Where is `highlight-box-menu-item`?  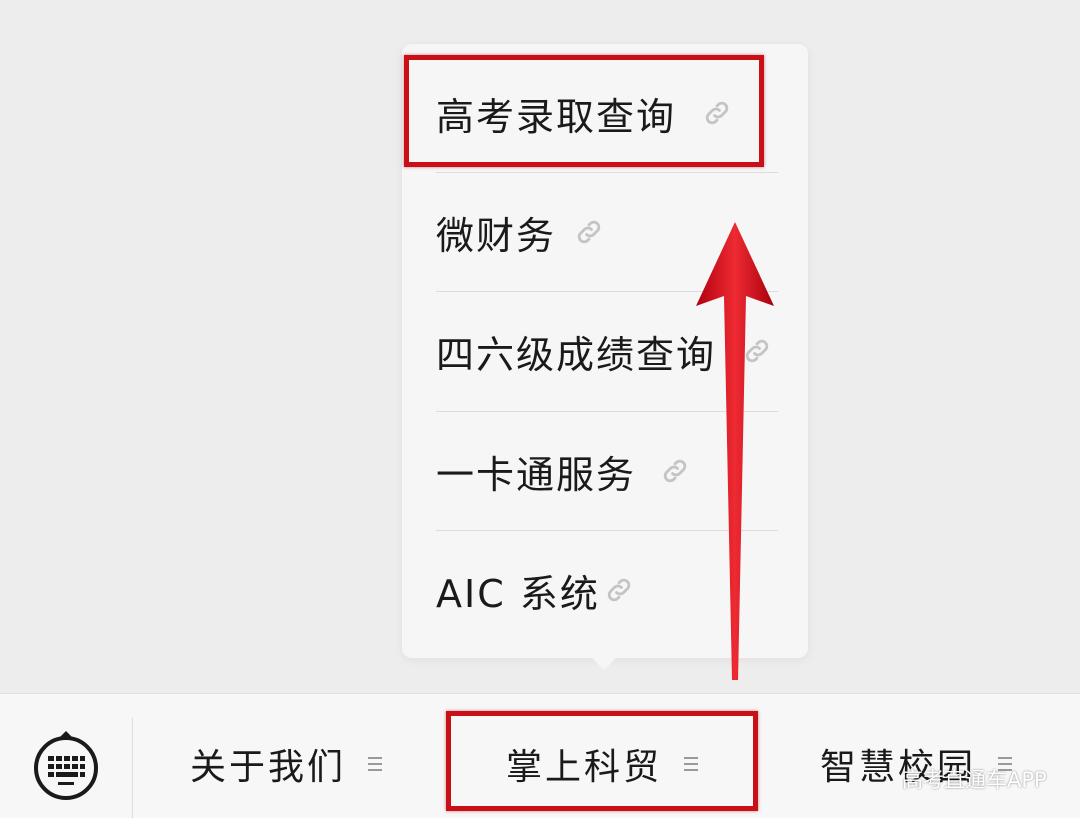
highlight-box-menu-item is located at coordinates (584, 111).